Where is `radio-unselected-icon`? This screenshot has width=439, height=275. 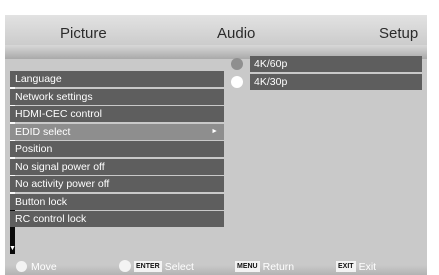 radio-unselected-icon is located at coordinates (237, 81).